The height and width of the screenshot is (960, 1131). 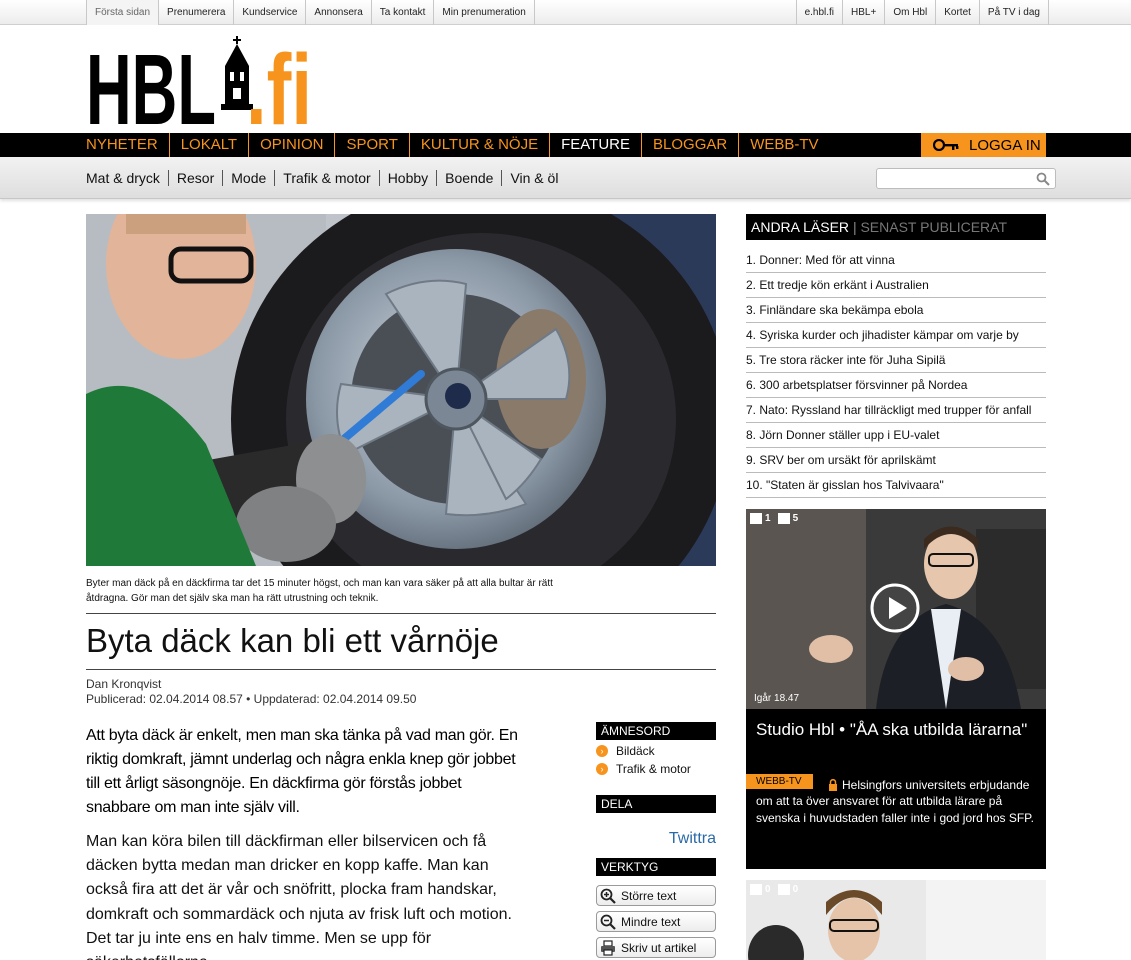 What do you see at coordinates (863, 12) in the screenshot?
I see `toplink-hbl-plus: HBL+` at bounding box center [863, 12].